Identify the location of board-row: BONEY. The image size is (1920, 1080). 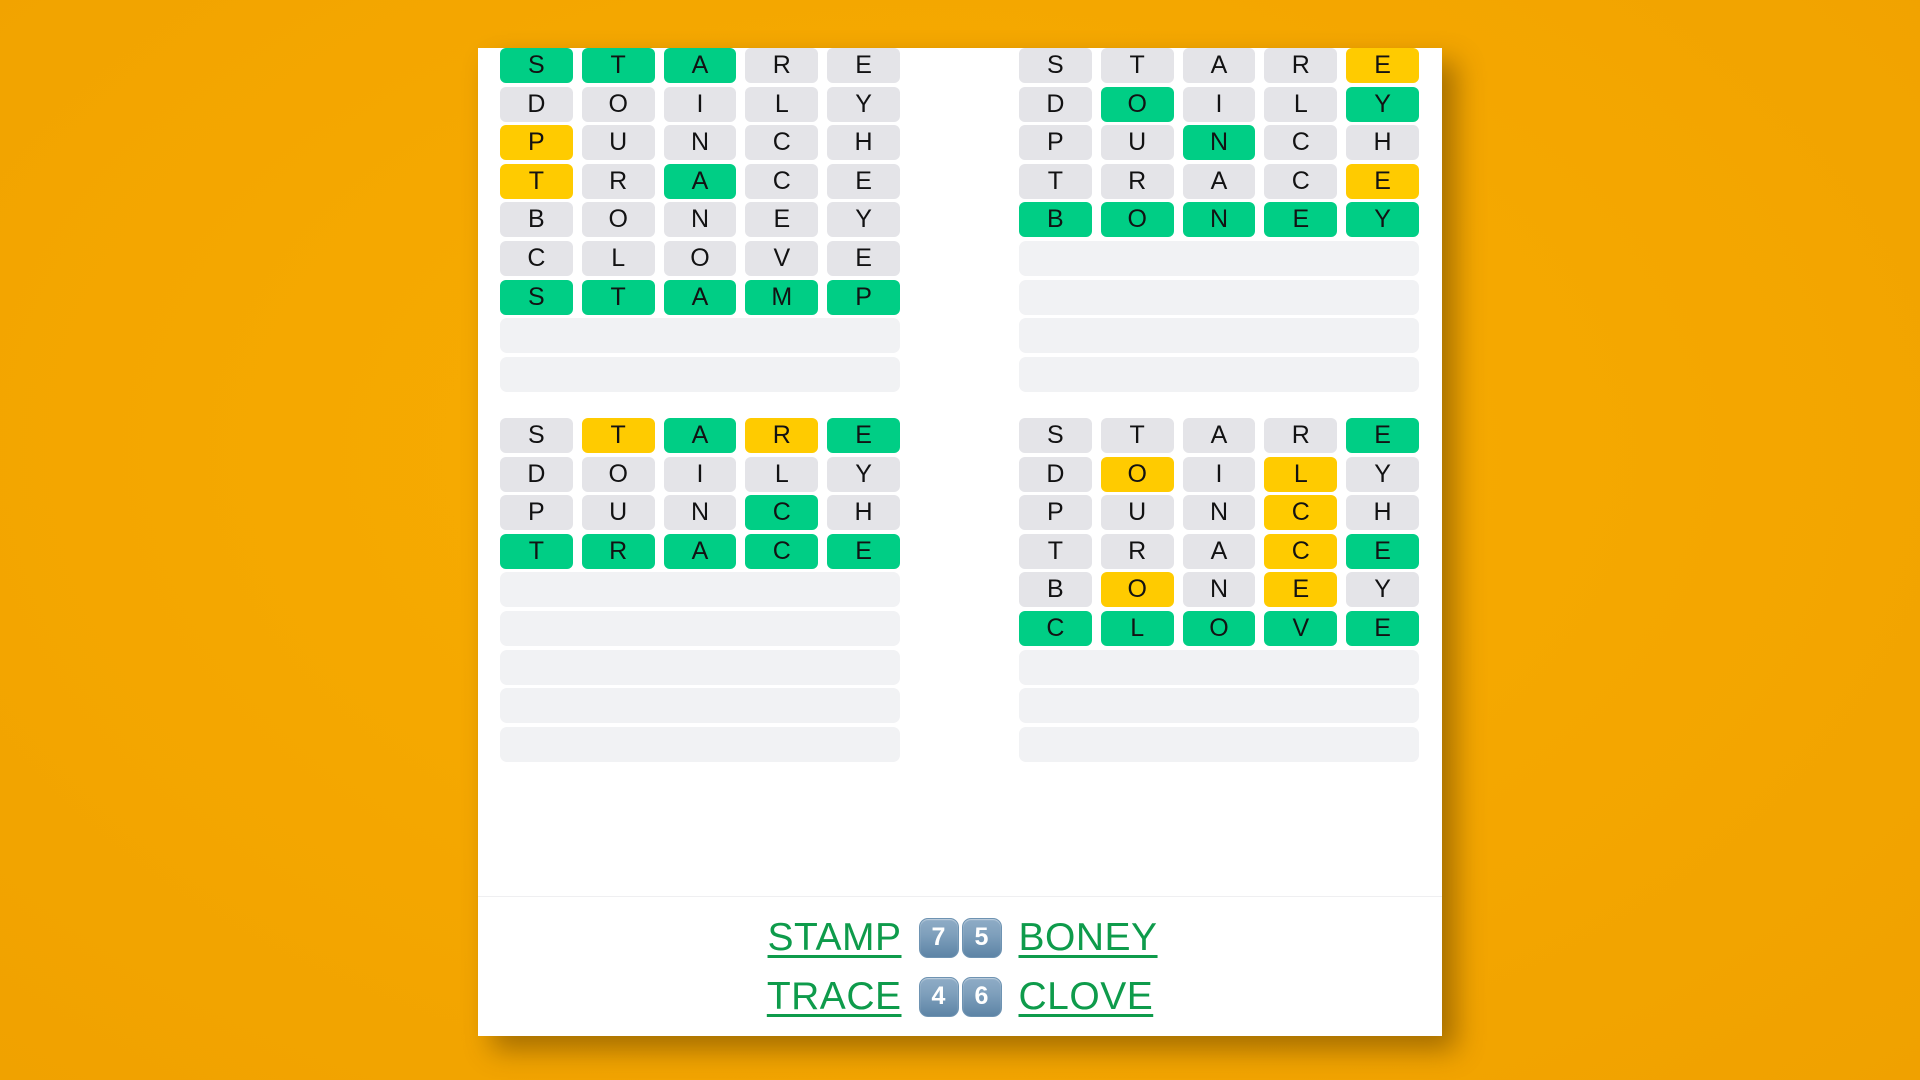
(700, 220).